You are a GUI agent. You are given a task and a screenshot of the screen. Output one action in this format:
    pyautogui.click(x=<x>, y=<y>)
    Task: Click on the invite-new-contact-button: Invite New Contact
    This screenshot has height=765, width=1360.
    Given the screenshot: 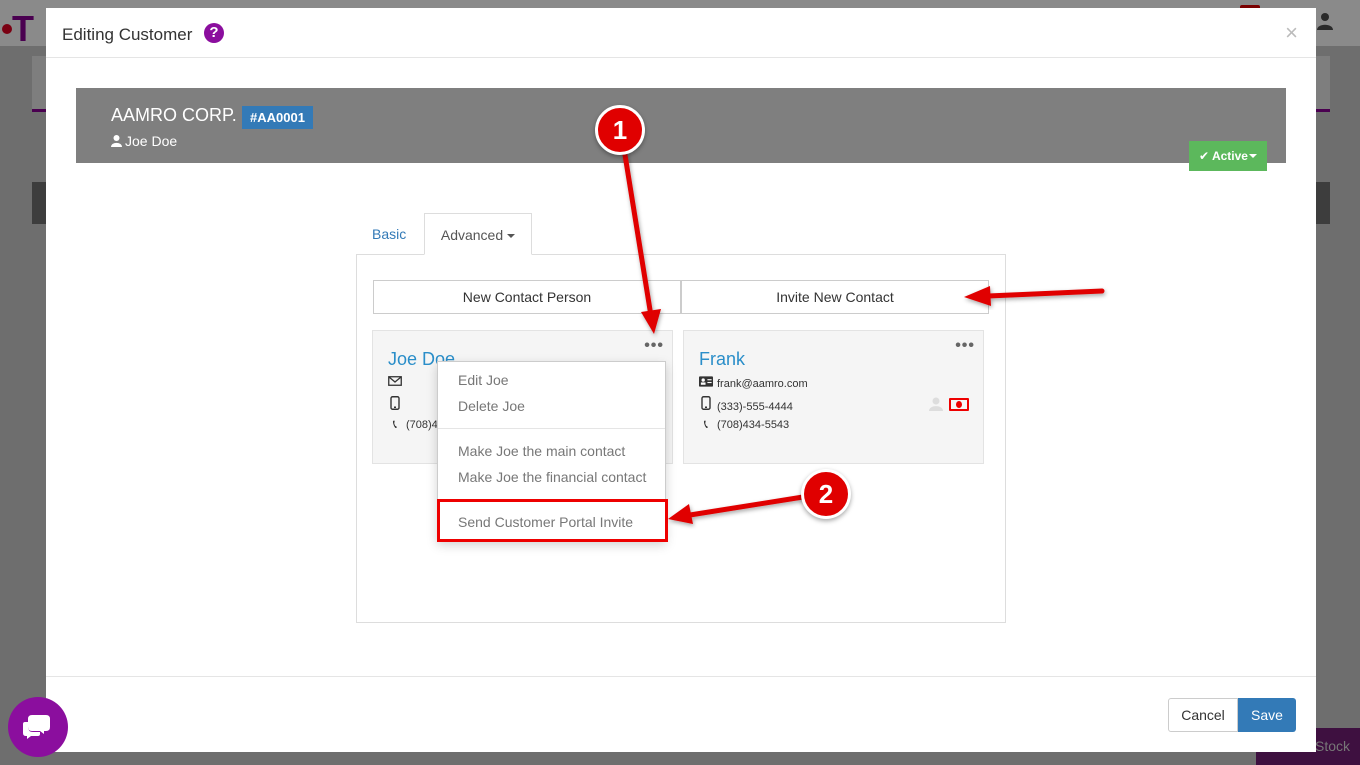 What is the action you would take?
    pyautogui.click(x=835, y=297)
    